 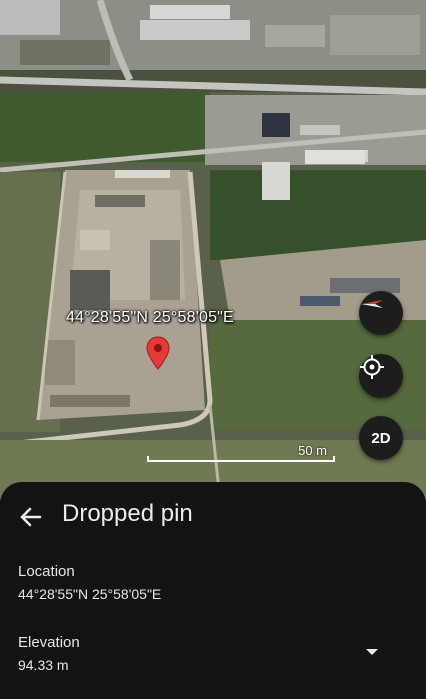 What do you see at coordinates (241, 459) in the screenshot?
I see `scale-bar` at bounding box center [241, 459].